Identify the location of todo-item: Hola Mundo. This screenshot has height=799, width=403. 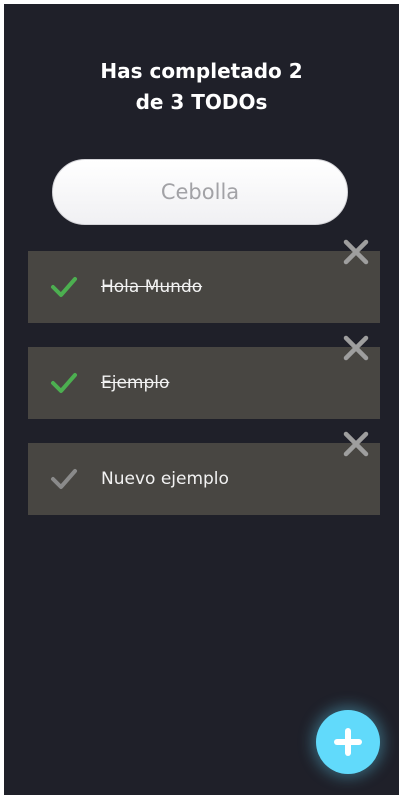
(204, 281).